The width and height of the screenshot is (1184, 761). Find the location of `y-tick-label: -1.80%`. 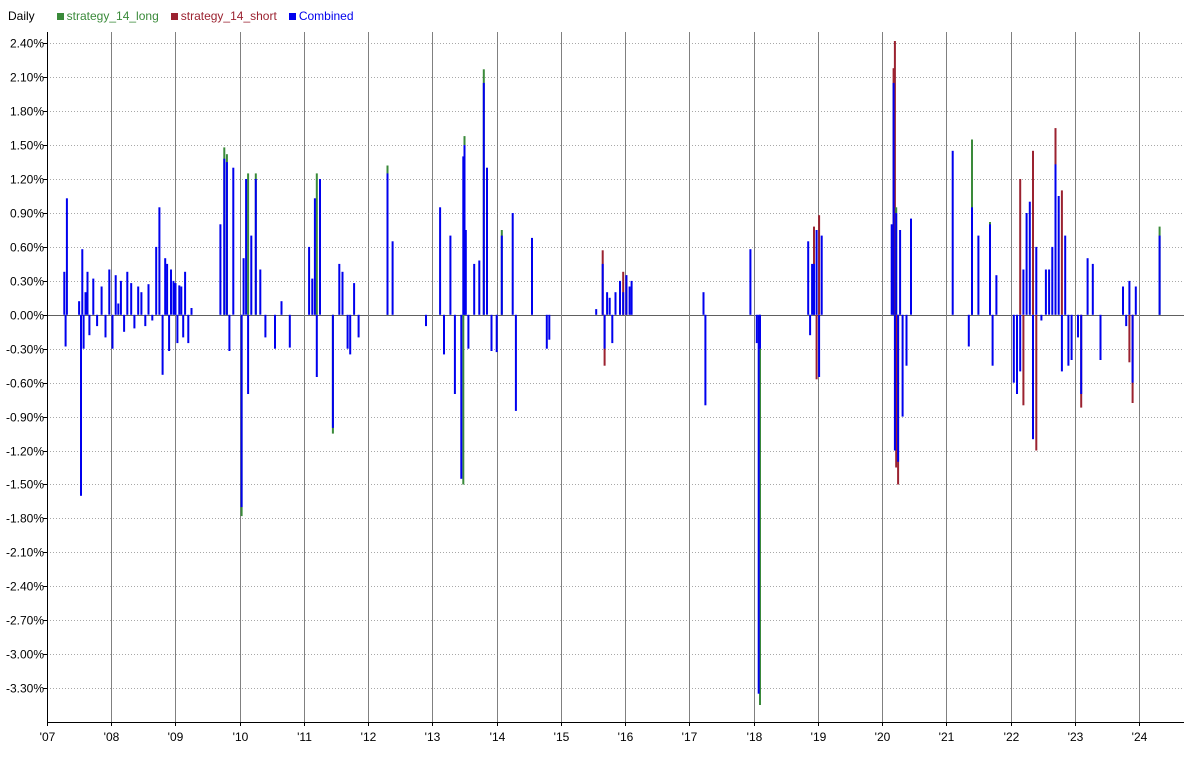

y-tick-label: -1.80% is located at coordinates (25, 519).